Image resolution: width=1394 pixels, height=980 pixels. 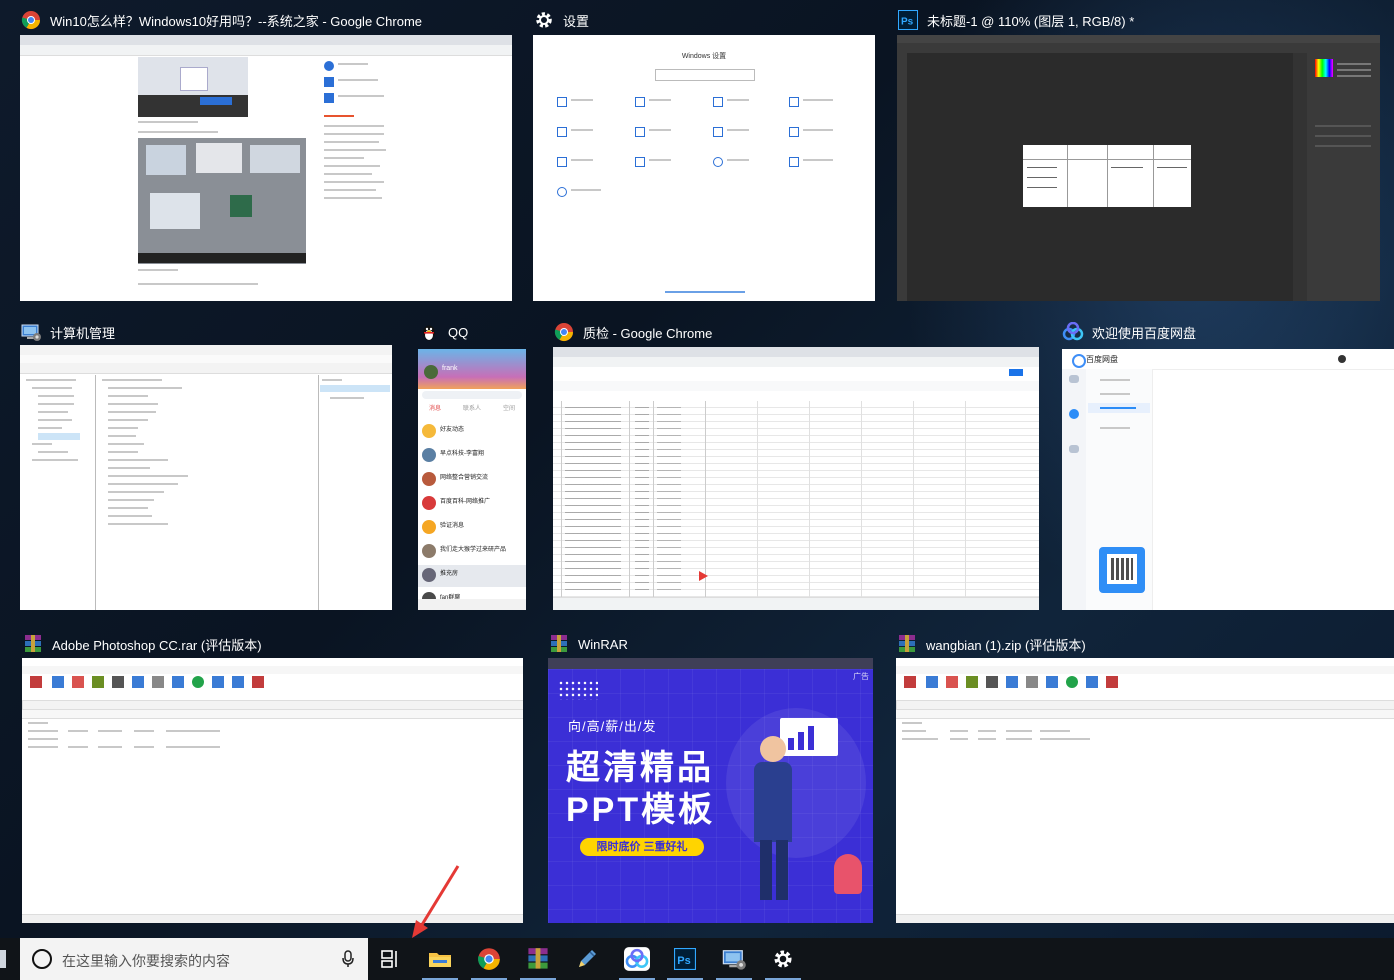 What do you see at coordinates (1006, 645) in the screenshot?
I see `window-title: wangbian (1).zip (评估版本)` at bounding box center [1006, 645].